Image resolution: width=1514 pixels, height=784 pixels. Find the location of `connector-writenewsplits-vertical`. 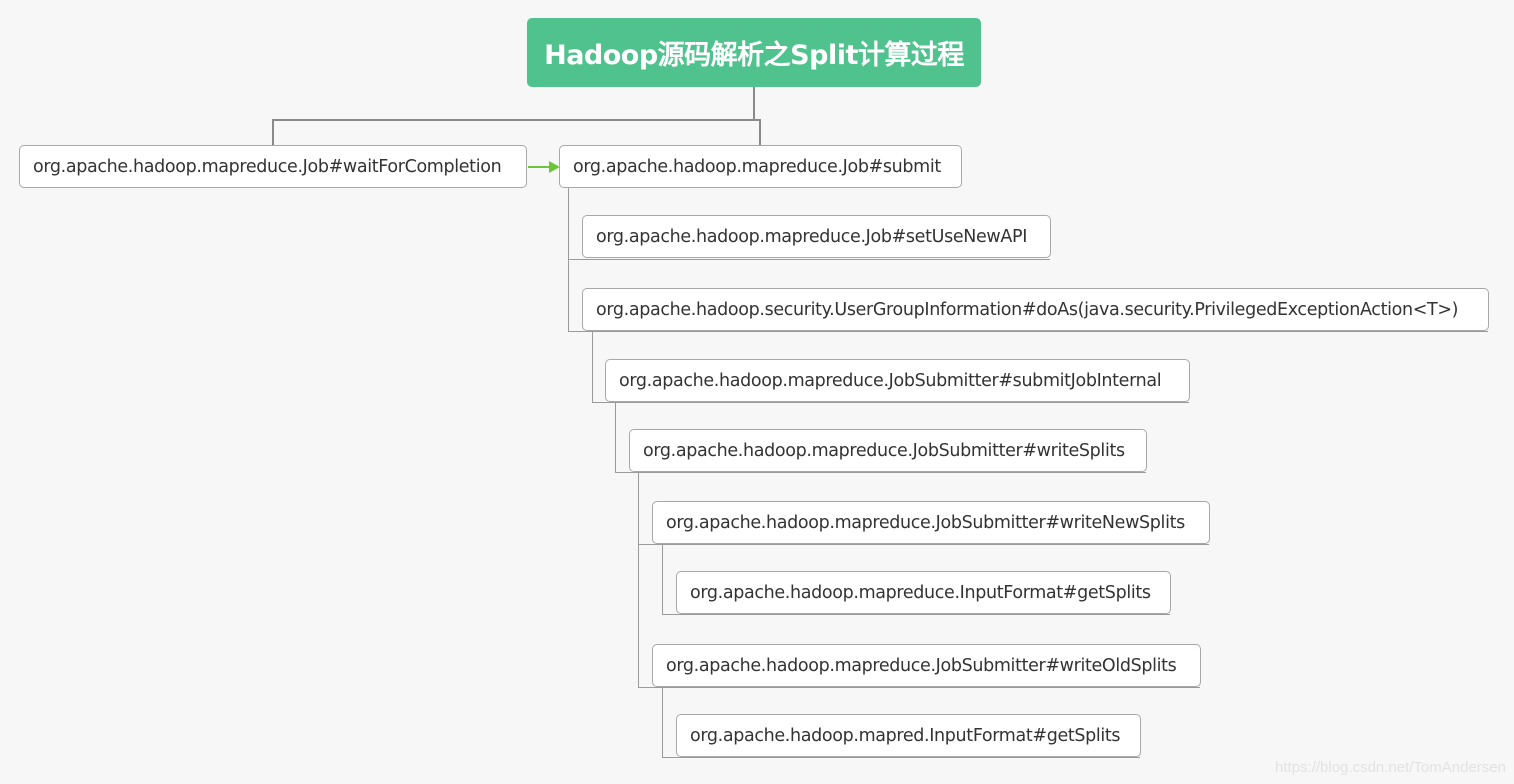

connector-writenewsplits-vertical is located at coordinates (662, 580).